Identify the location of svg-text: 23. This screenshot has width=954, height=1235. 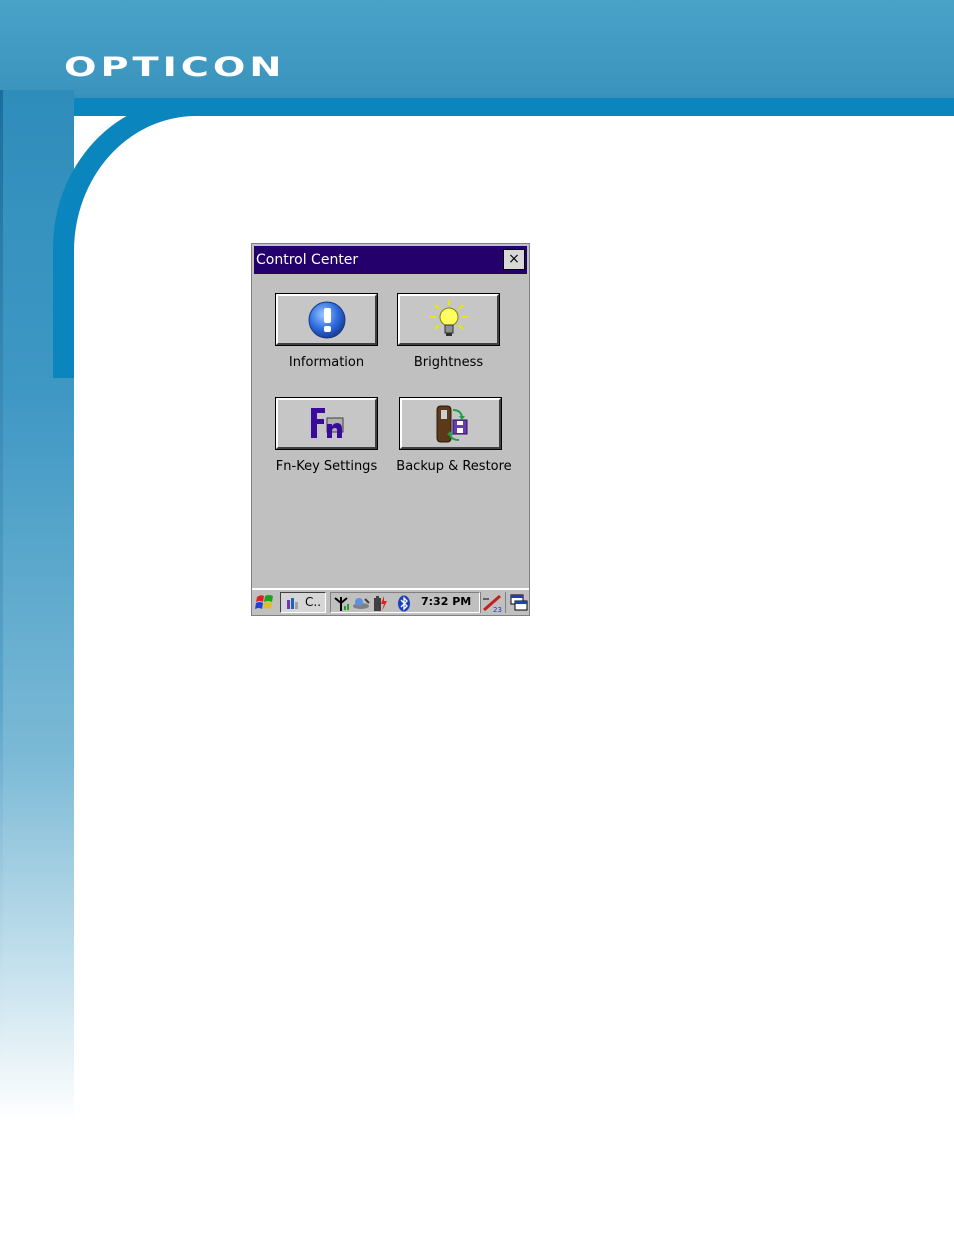
(497, 609).